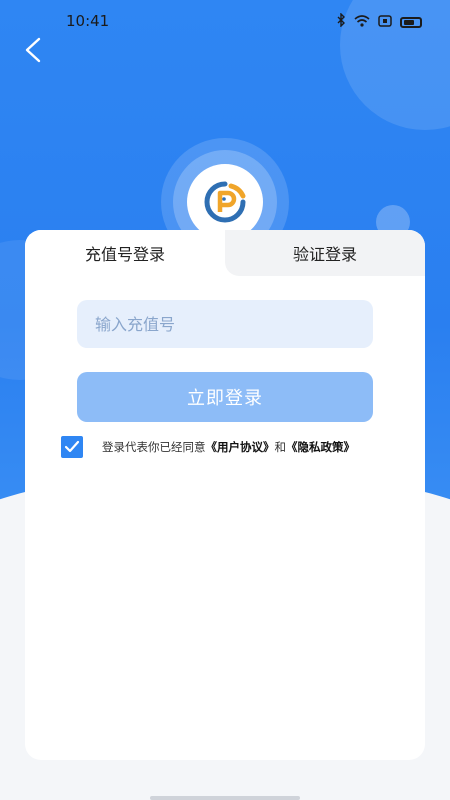 This screenshot has height=800, width=450. I want to click on agreement-conjunction: 和, so click(280, 447).